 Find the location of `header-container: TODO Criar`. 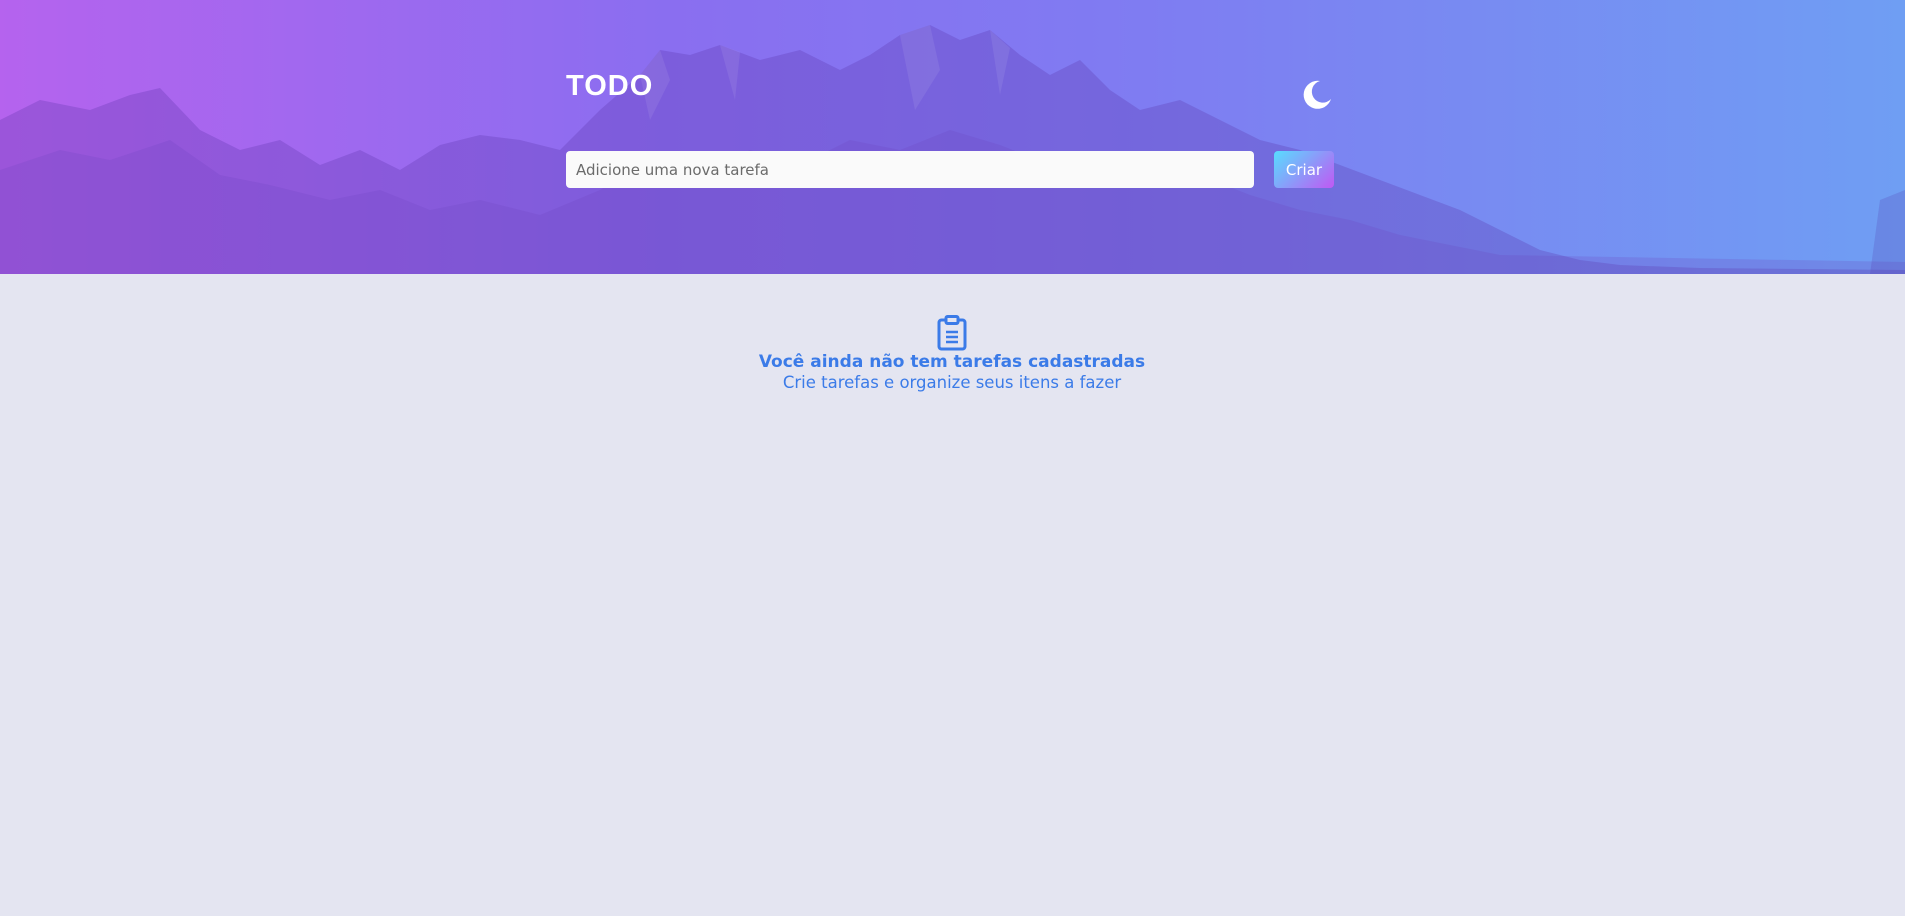

header-container: TODO Criar is located at coordinates (950, 137).